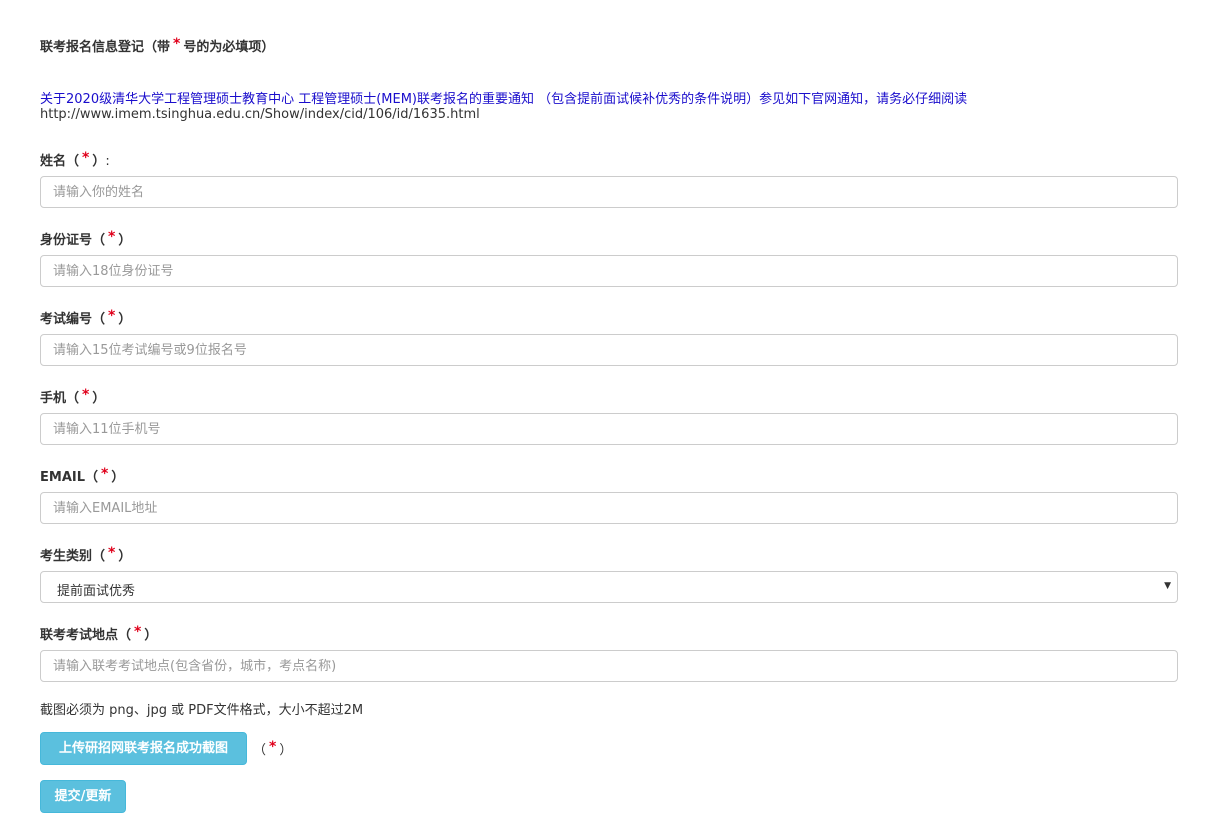  I want to click on submit-button: 提交/更新, so click(83, 796).